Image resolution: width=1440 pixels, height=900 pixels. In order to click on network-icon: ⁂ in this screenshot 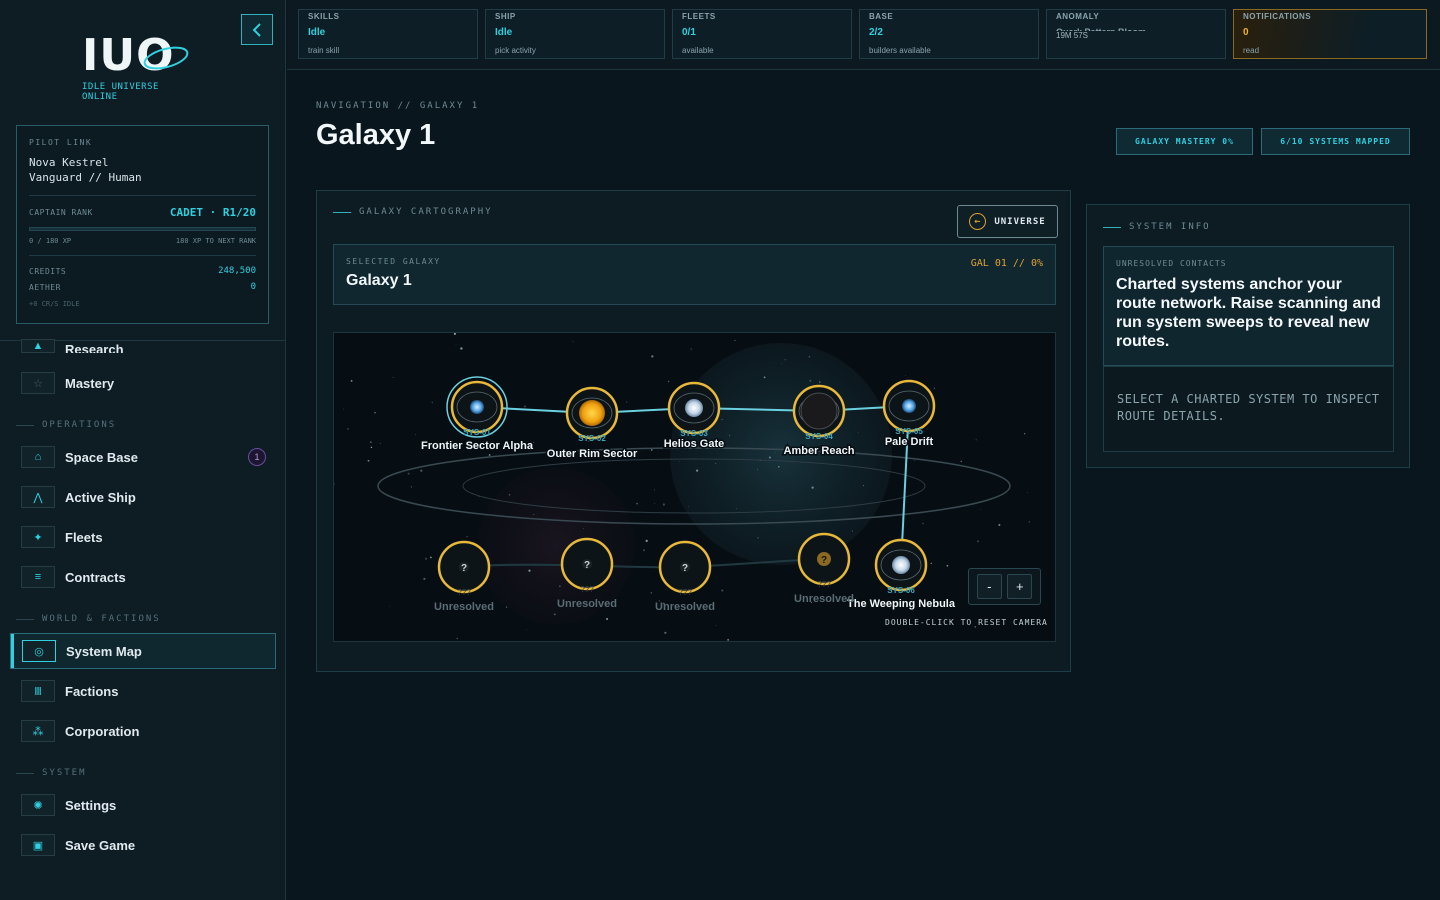, I will do `click(38, 731)`.